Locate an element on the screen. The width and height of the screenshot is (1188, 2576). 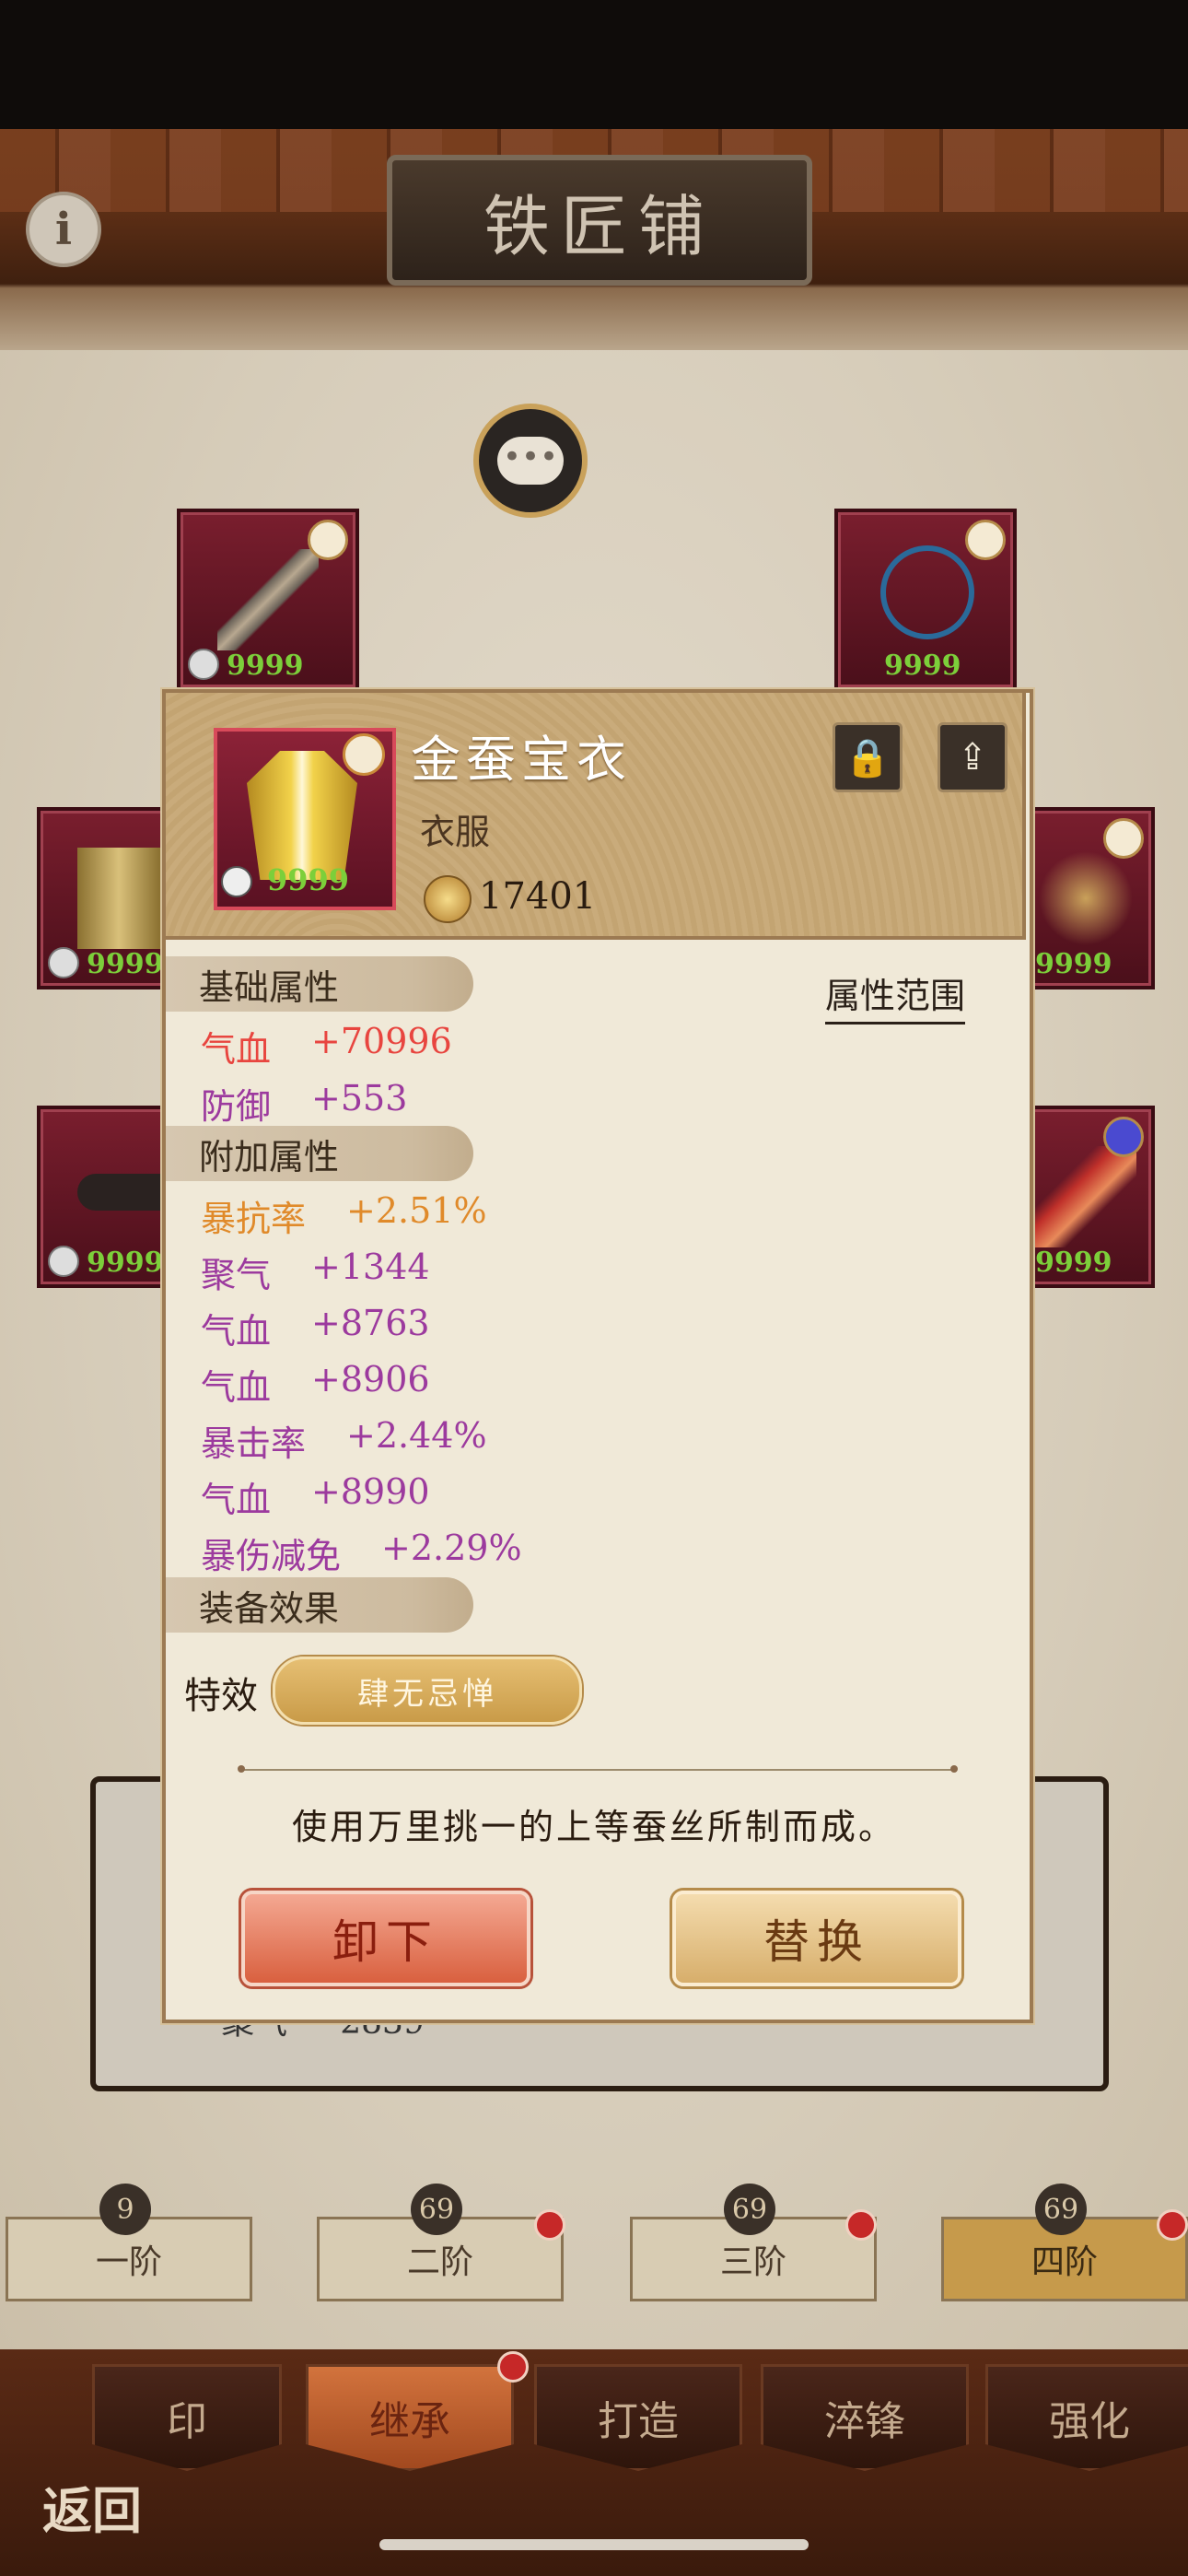
share-icon: ⇪ is located at coordinates (973, 757).